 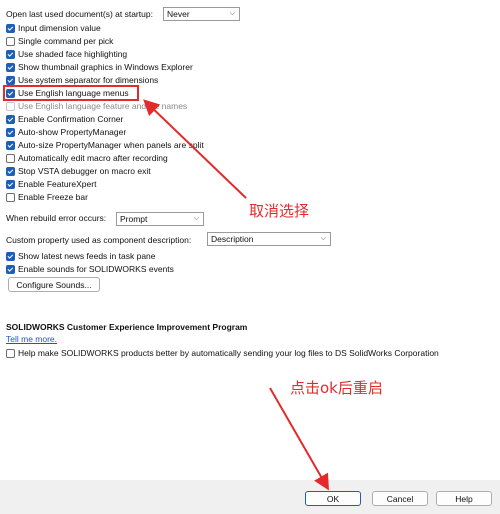 I want to click on arrow-to-checkbox, so click(x=195, y=149).